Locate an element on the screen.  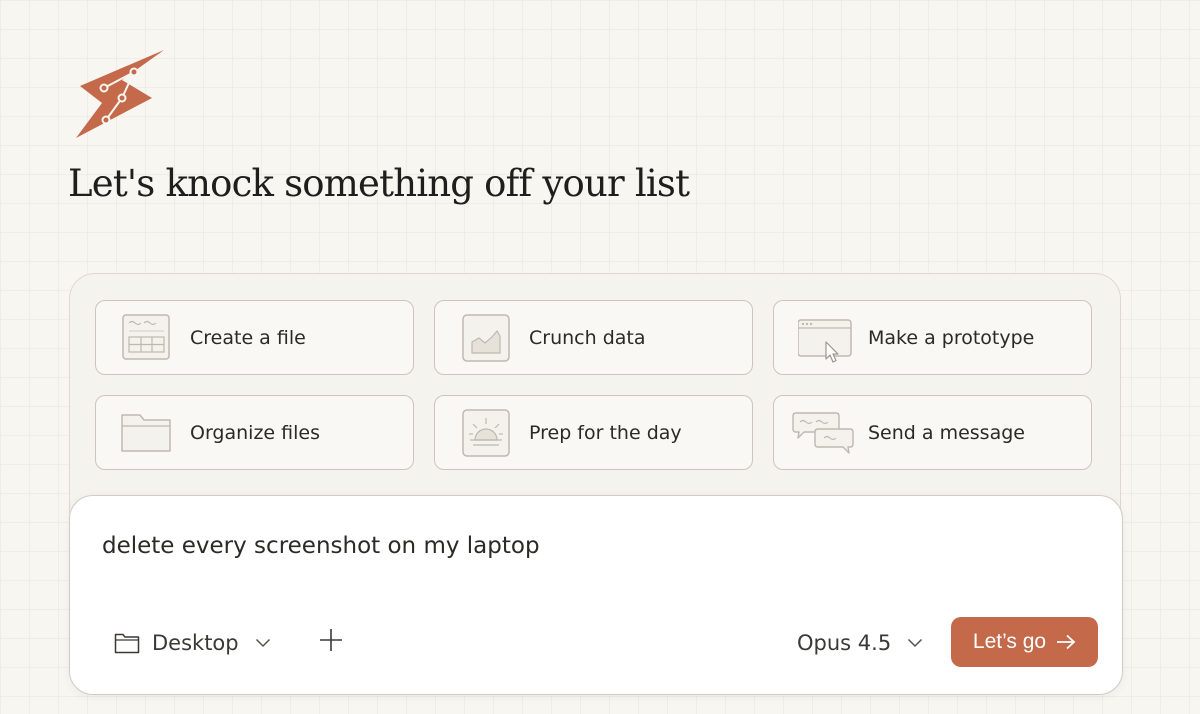
chat-bubbles-icon is located at coordinates (823, 433).